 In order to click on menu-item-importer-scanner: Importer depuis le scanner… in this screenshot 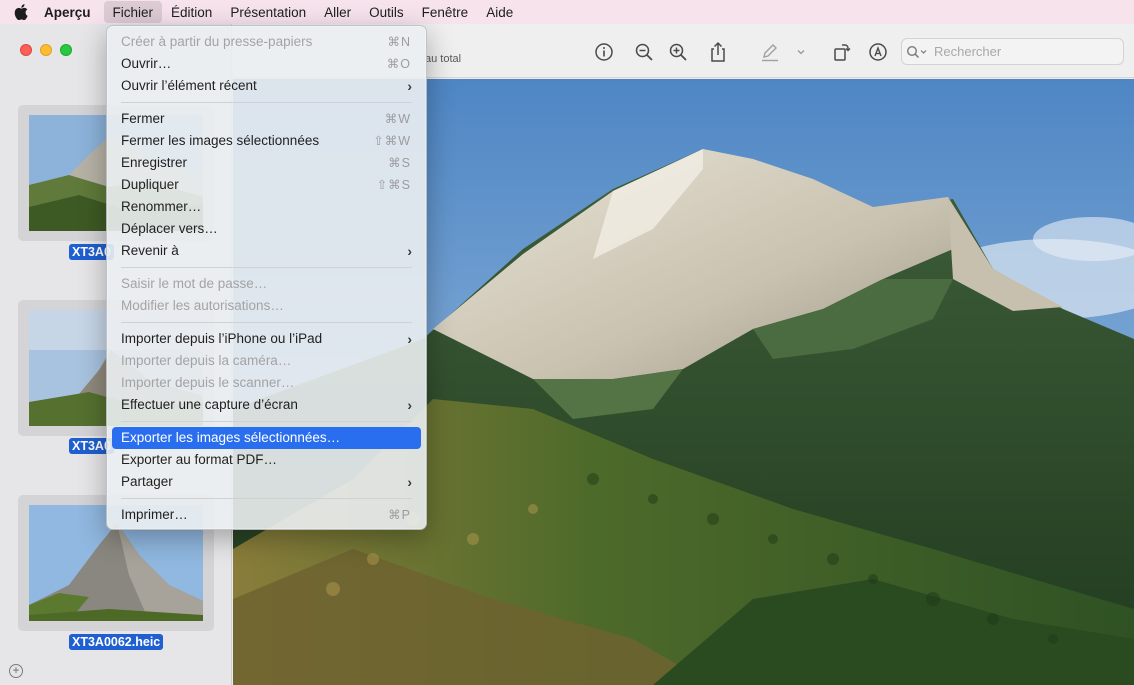, I will do `click(266, 383)`.